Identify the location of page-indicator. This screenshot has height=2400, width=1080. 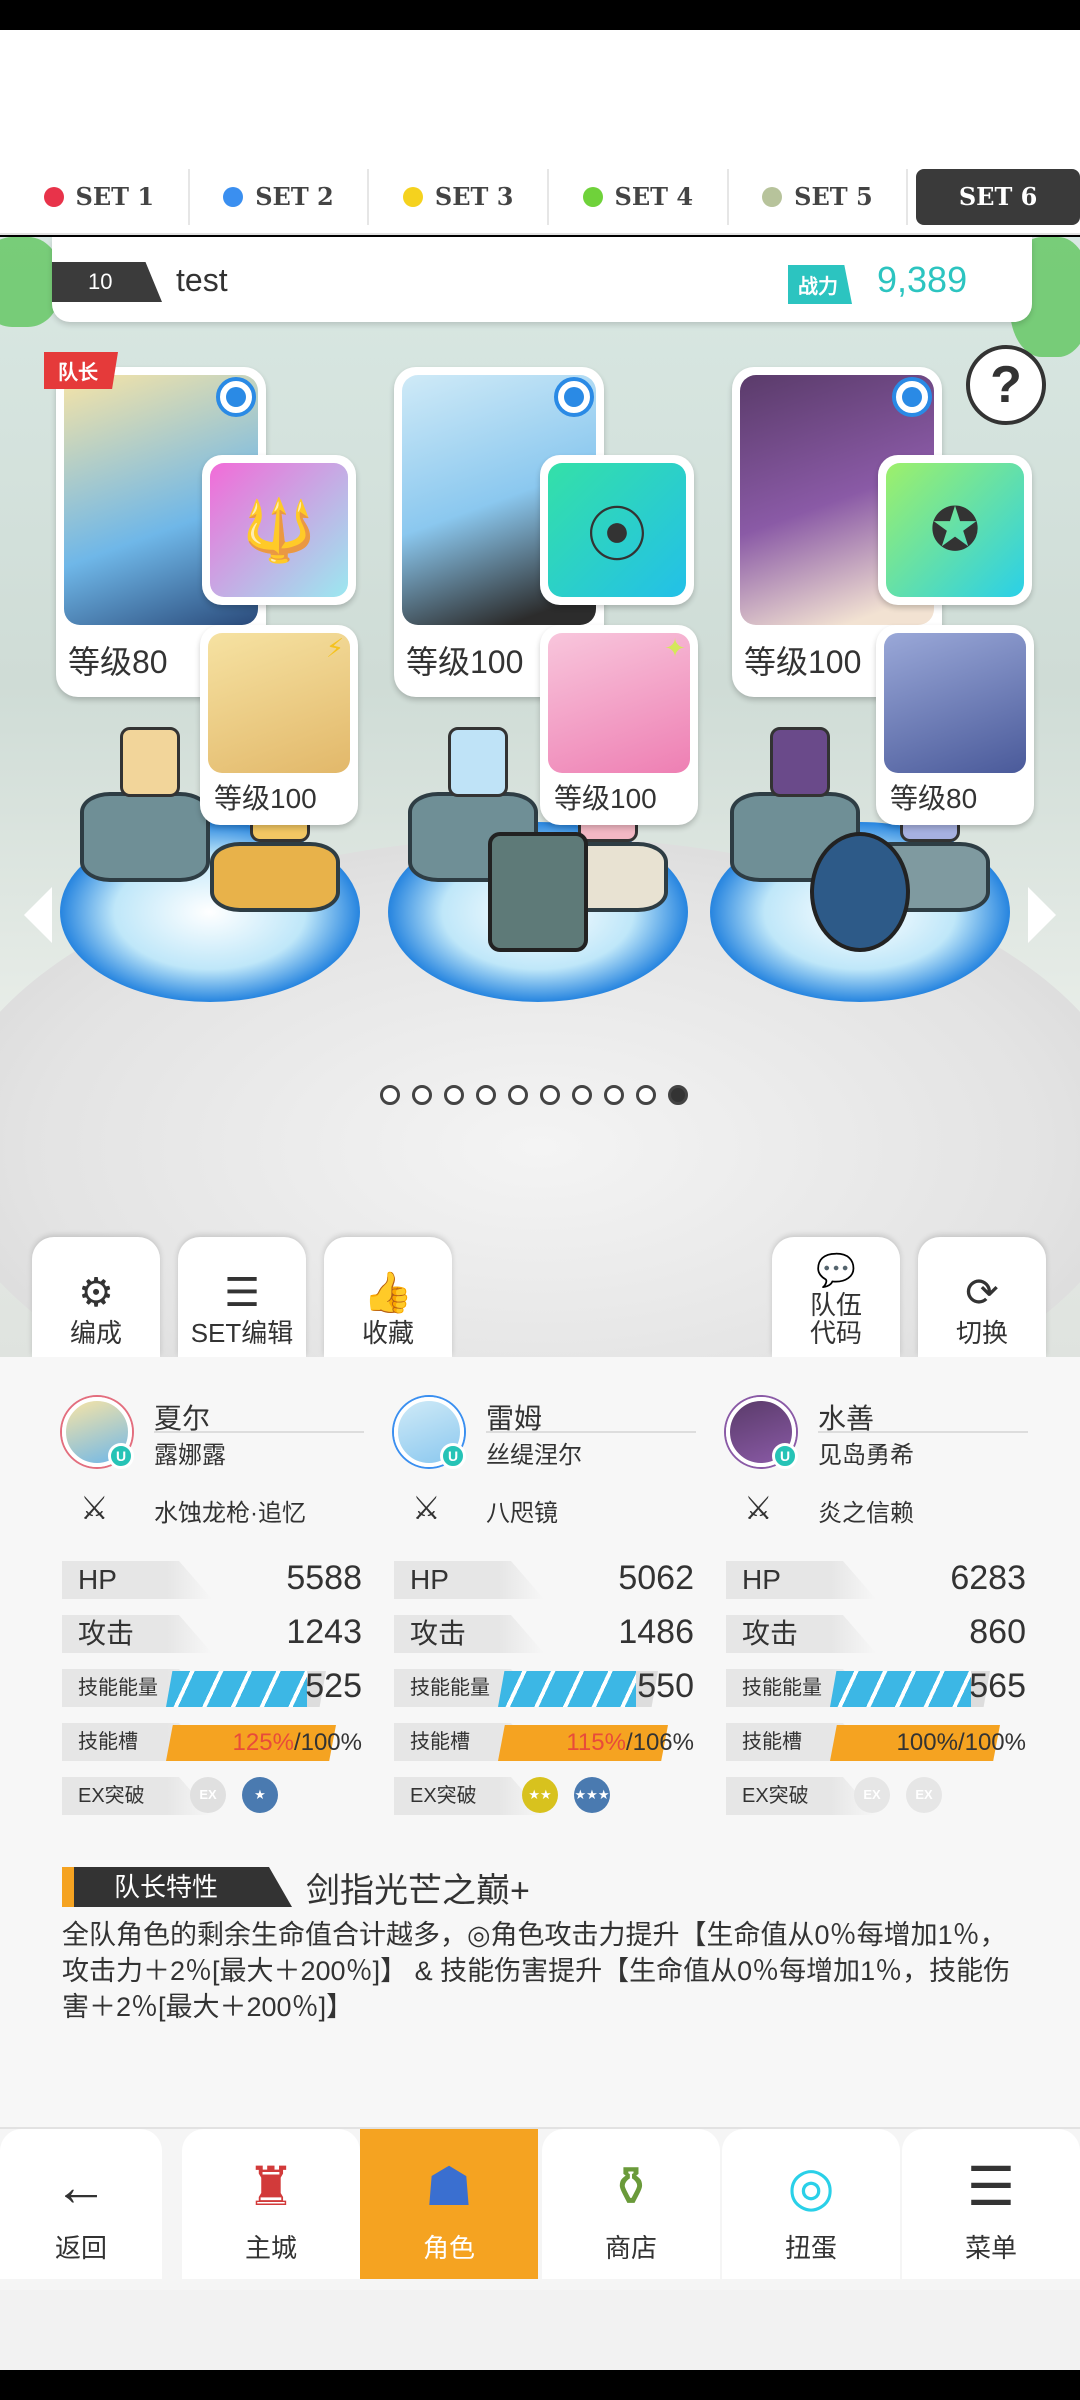
(534, 1095).